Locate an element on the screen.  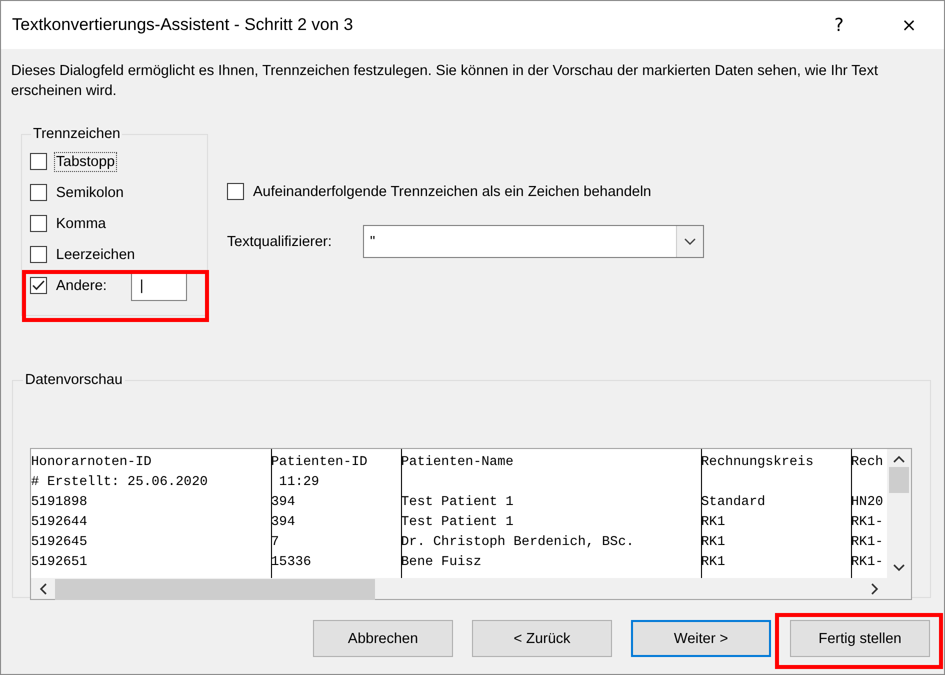
dialog-button: Abbrechen is located at coordinates (383, 638).